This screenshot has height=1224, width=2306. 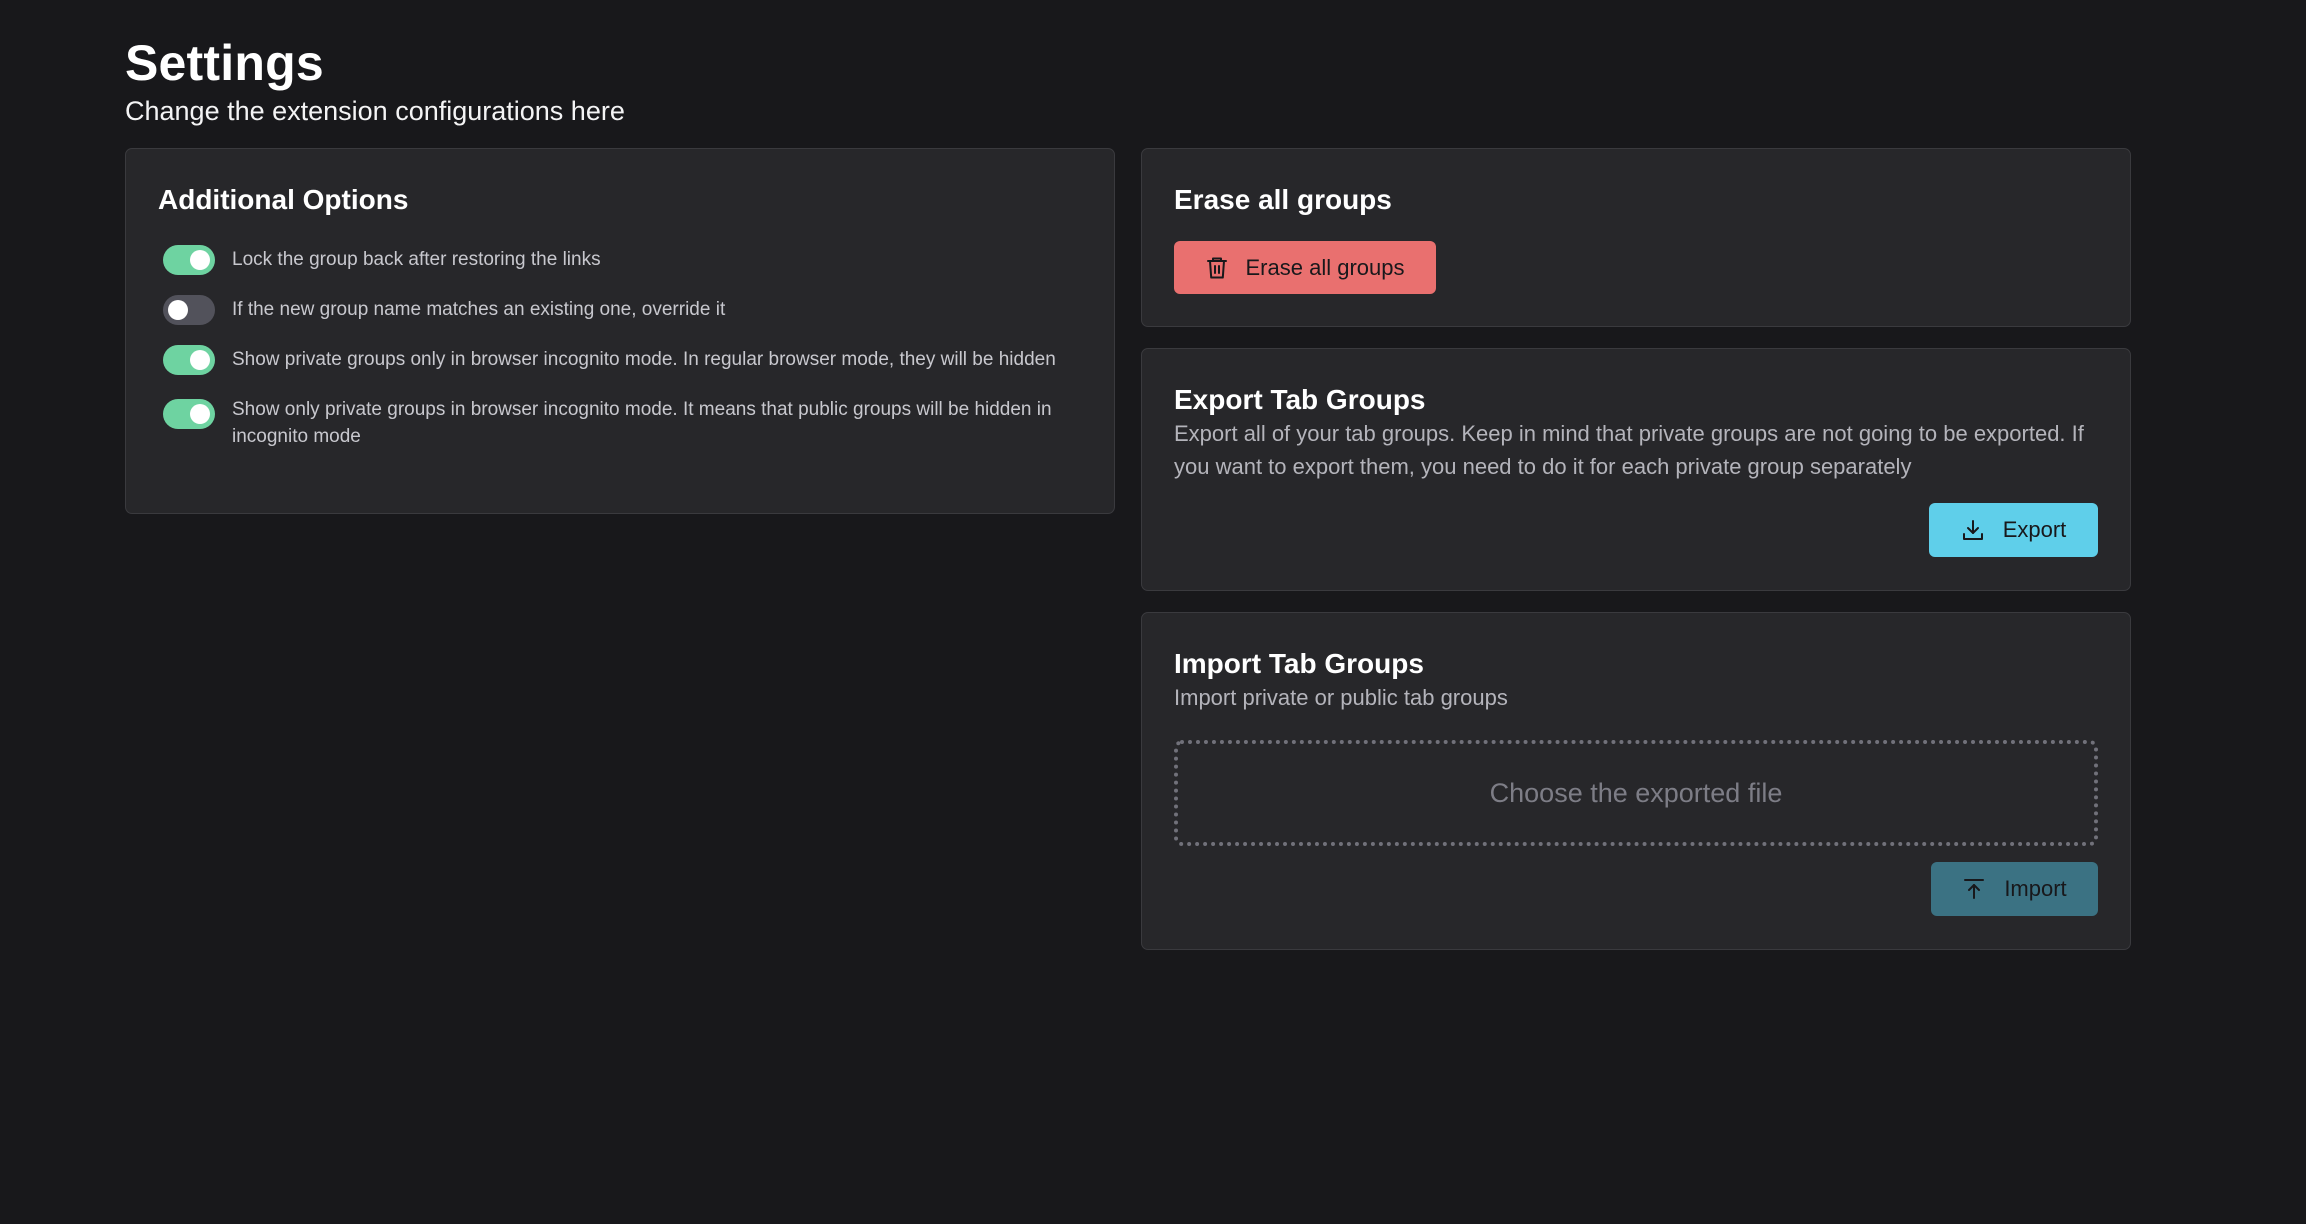 I want to click on erase-all-groups-button: Erase all groups, so click(x=1305, y=267).